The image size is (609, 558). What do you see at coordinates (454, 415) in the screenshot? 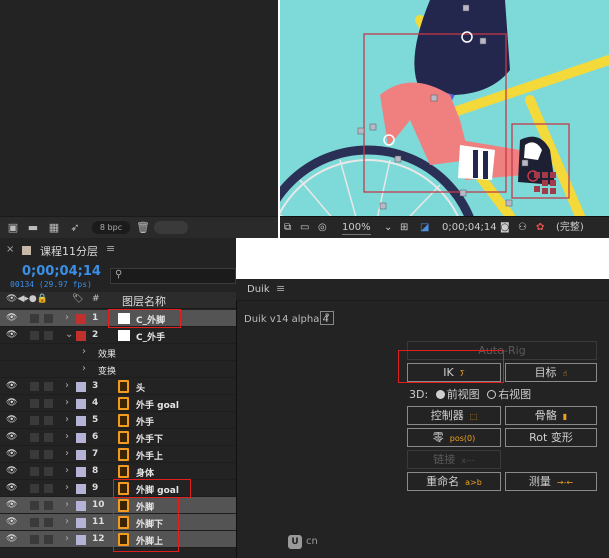
I see `controller-button: 控制器 ⬚` at bounding box center [454, 415].